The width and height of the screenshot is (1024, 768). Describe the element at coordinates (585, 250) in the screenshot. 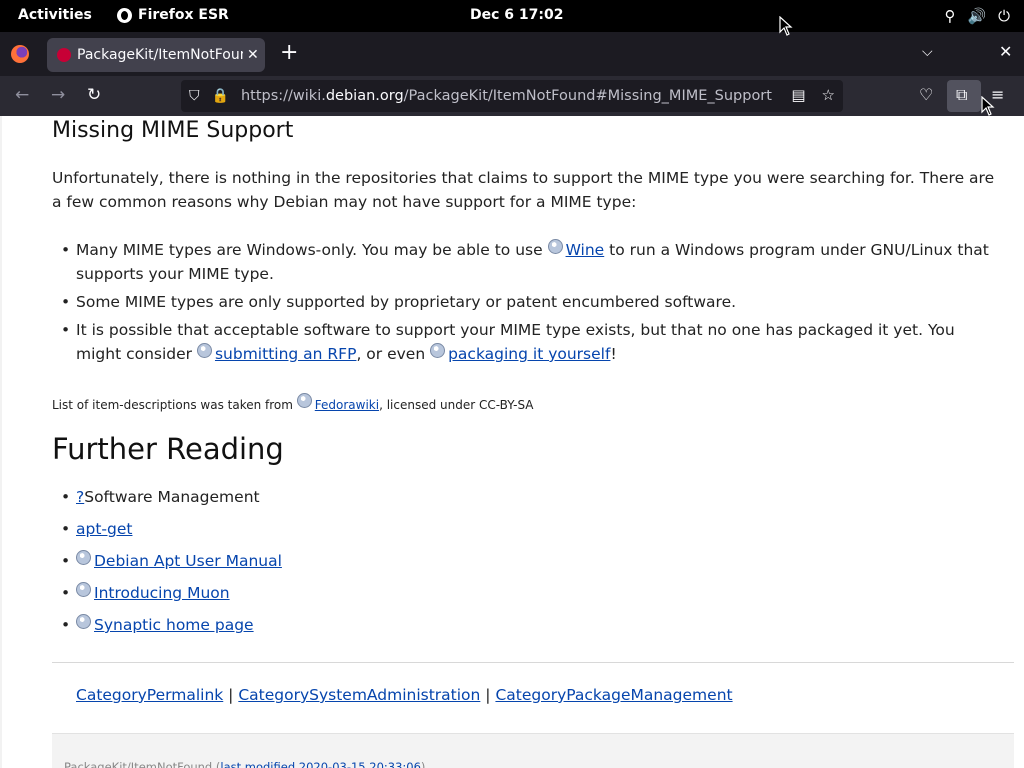

I see `wine-link: Wine` at that location.